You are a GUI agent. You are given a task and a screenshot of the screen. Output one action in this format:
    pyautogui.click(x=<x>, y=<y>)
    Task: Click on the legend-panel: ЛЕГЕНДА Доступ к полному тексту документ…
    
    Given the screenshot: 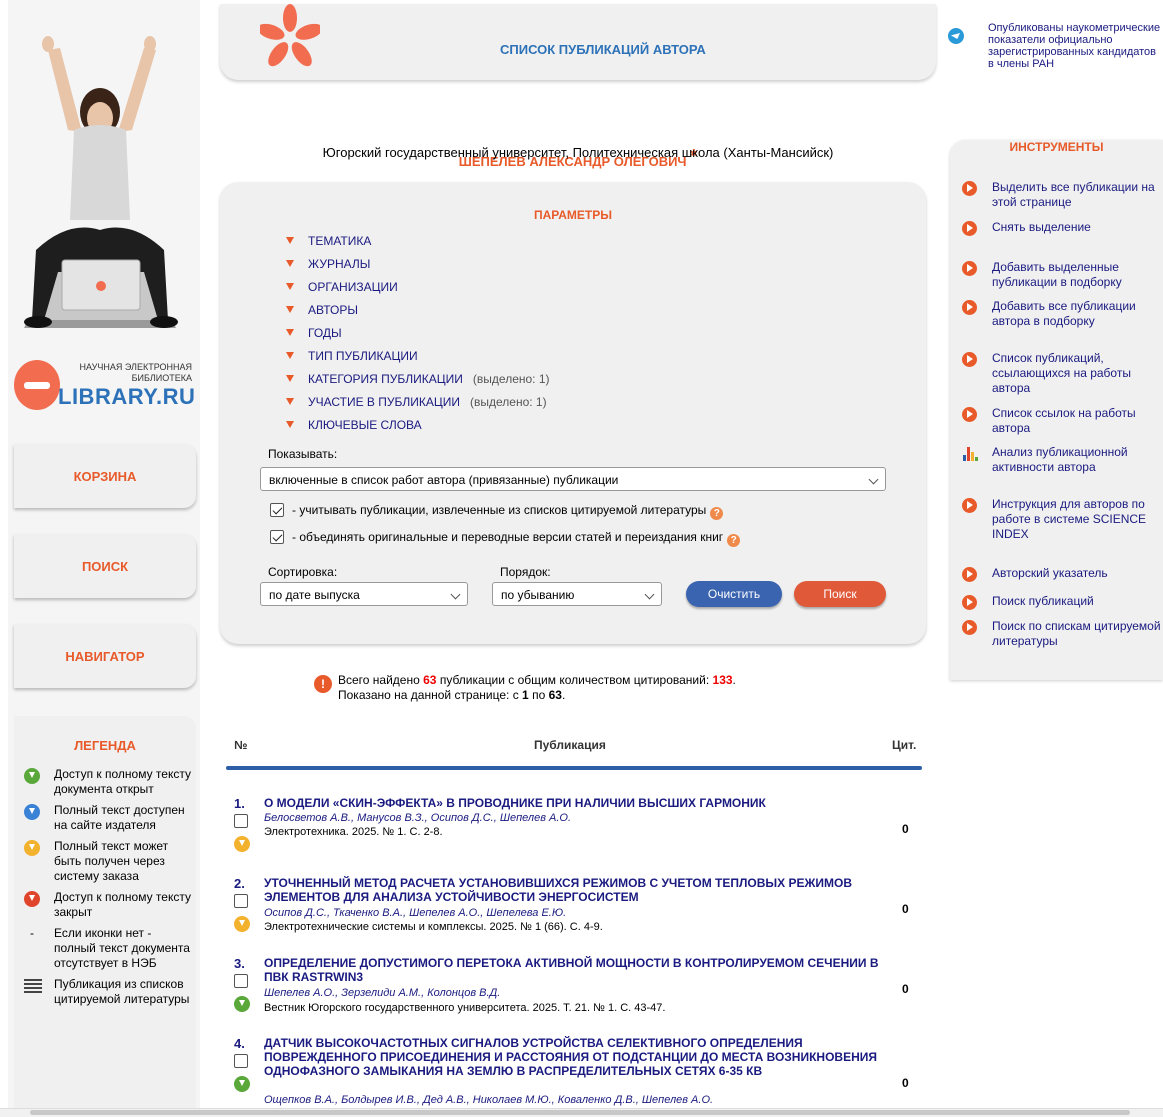 What is the action you would take?
    pyautogui.click(x=105, y=916)
    